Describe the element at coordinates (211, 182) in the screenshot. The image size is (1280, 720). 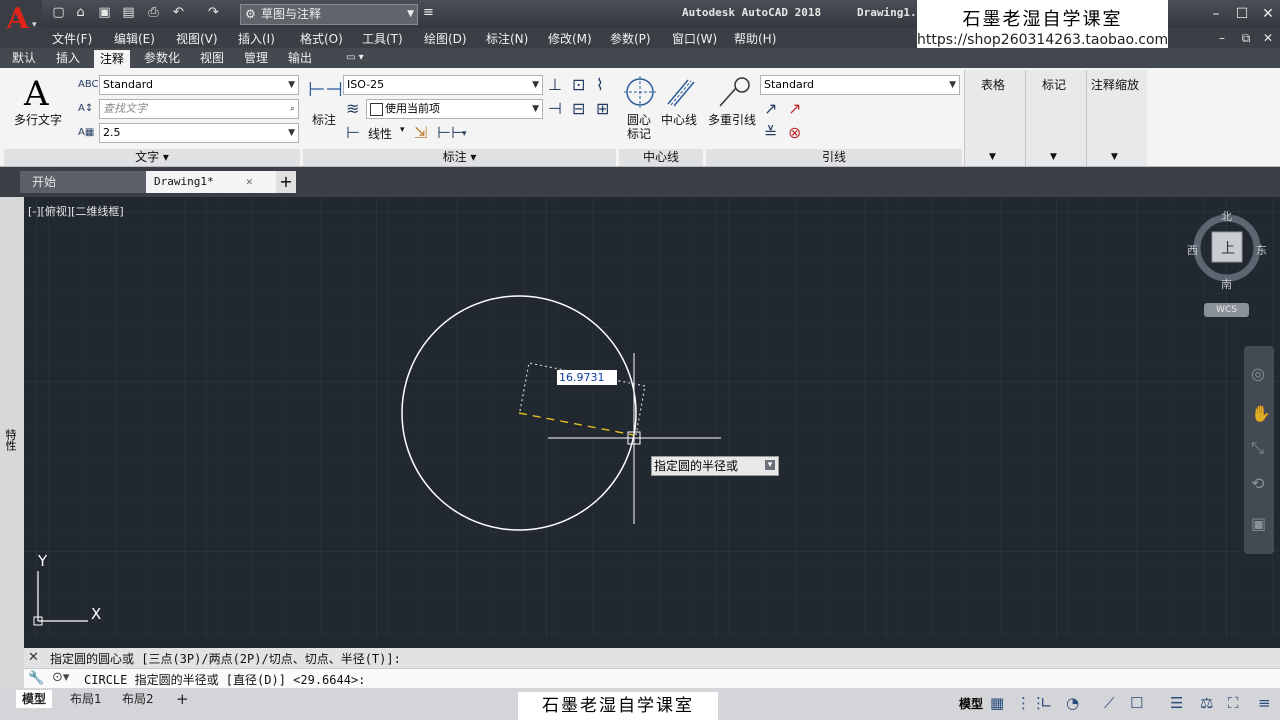
I see `tab-drawing1: Drawing1* ✕` at that location.